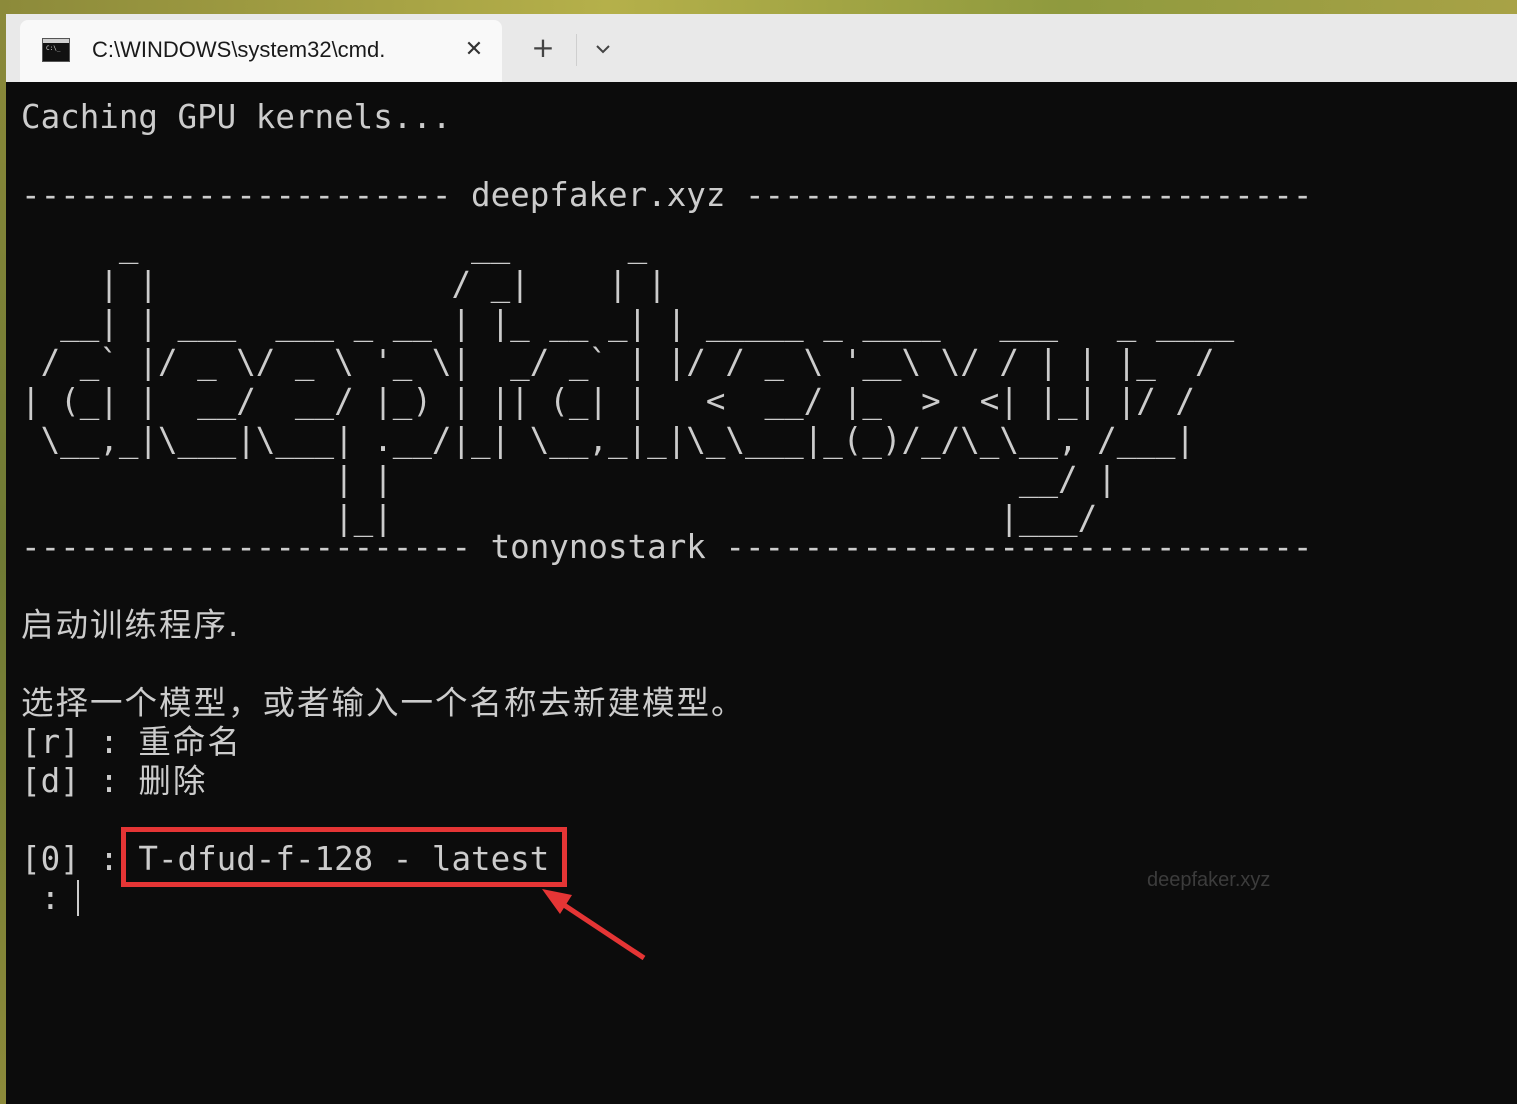 The height and width of the screenshot is (1104, 1517). What do you see at coordinates (758, 7) in the screenshot?
I see `desktop-background` at bounding box center [758, 7].